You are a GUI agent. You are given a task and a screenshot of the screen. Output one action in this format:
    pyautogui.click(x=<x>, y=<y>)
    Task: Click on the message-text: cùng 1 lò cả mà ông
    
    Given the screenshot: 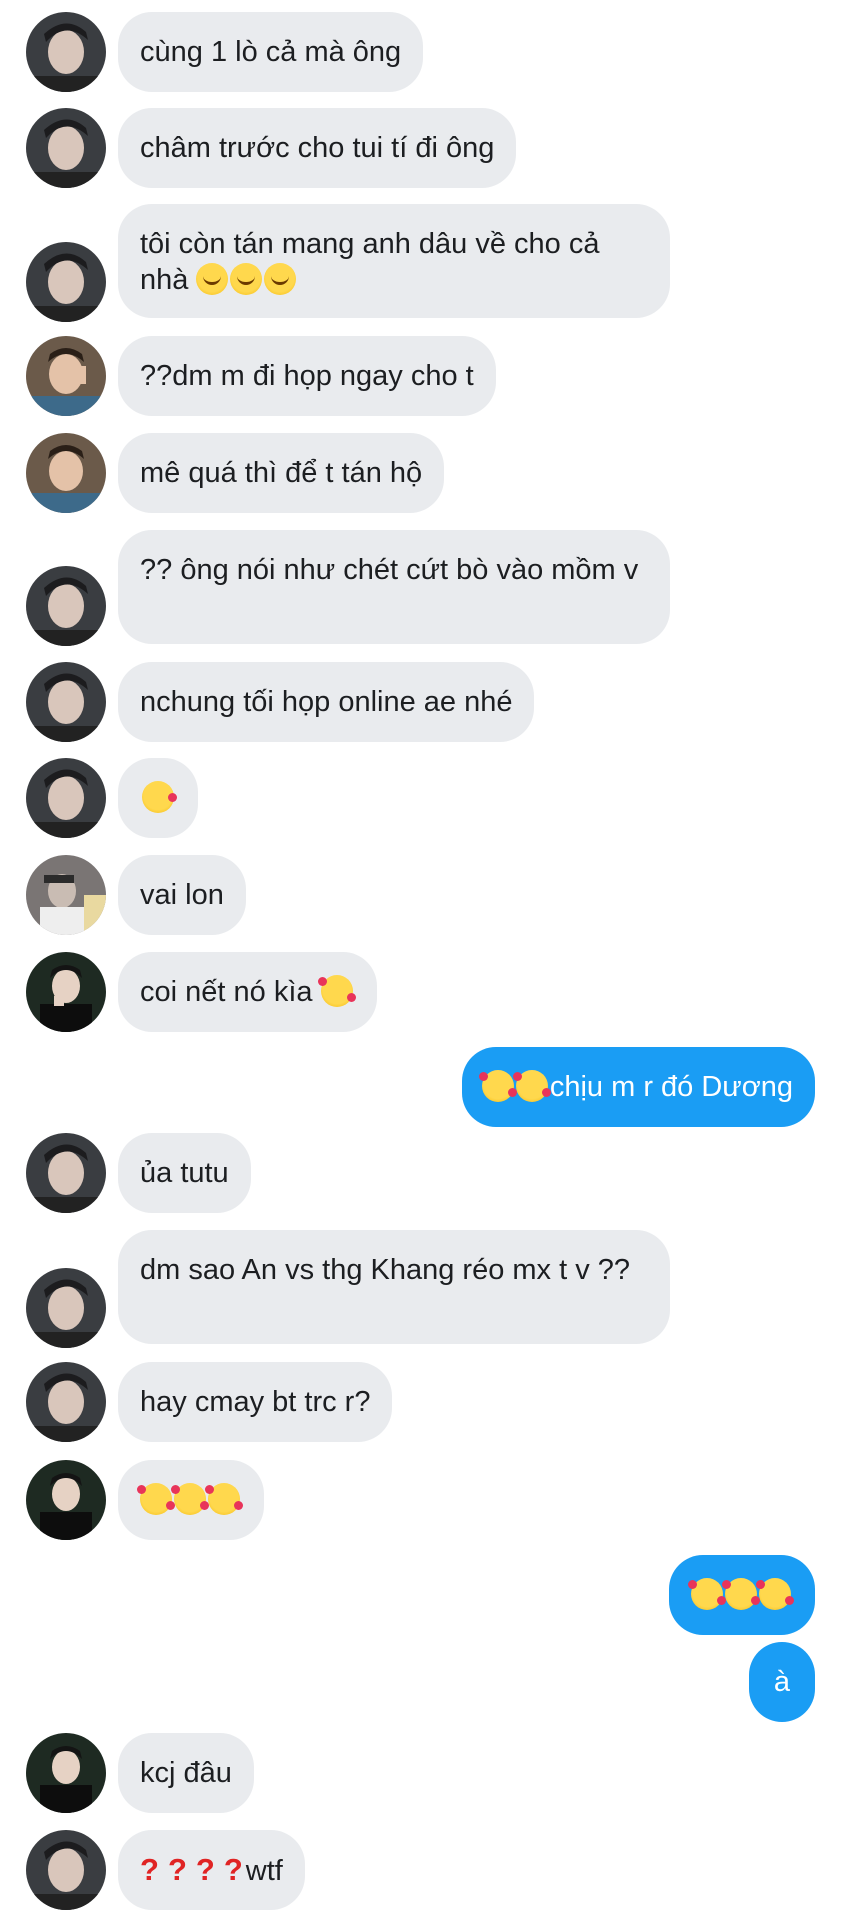 What is the action you would take?
    pyautogui.click(x=271, y=52)
    